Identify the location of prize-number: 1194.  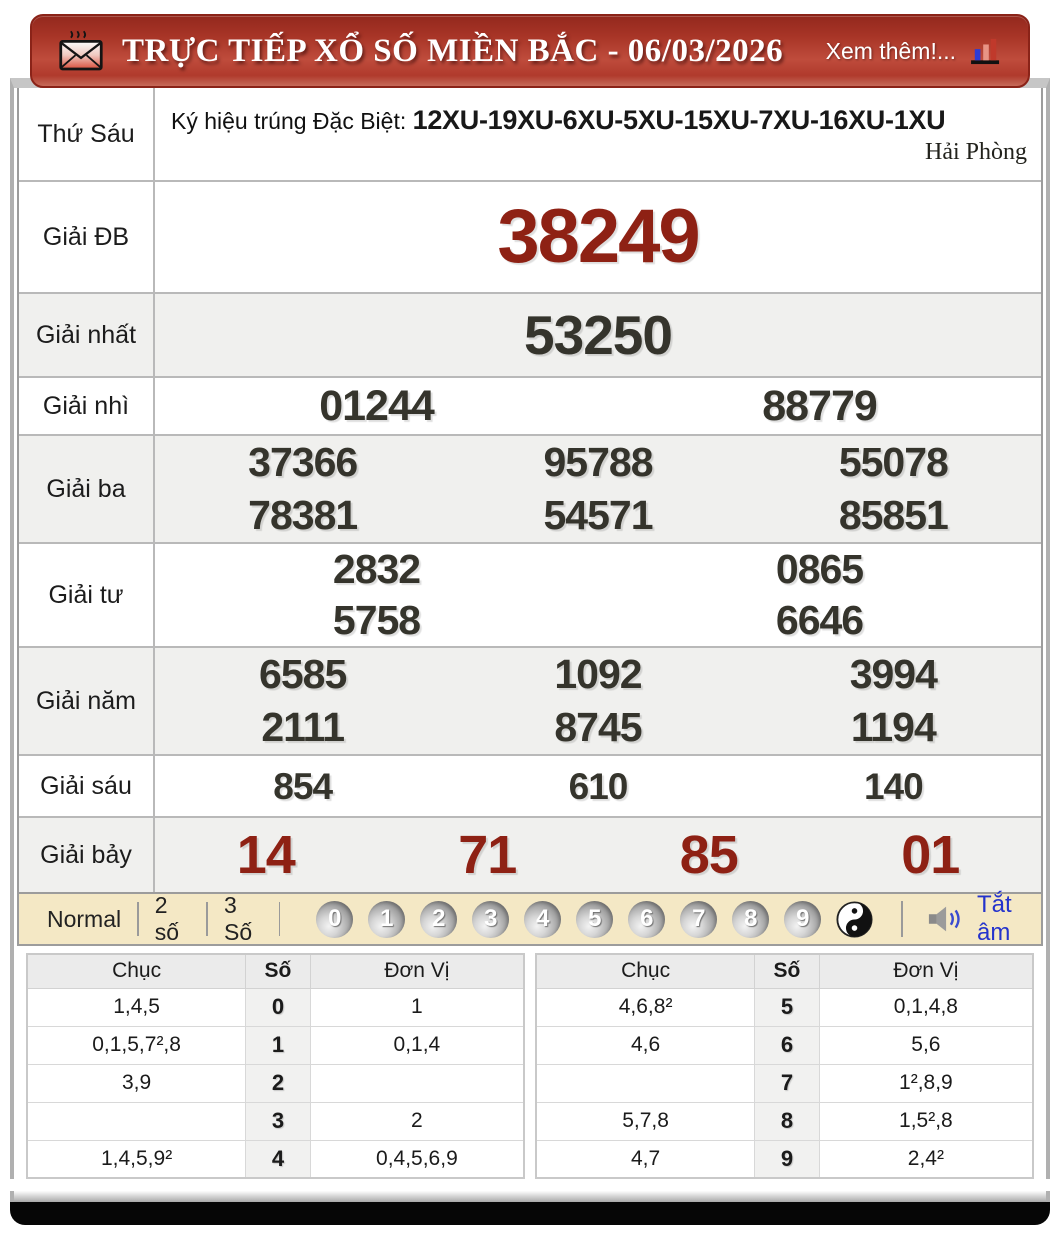
(893, 727).